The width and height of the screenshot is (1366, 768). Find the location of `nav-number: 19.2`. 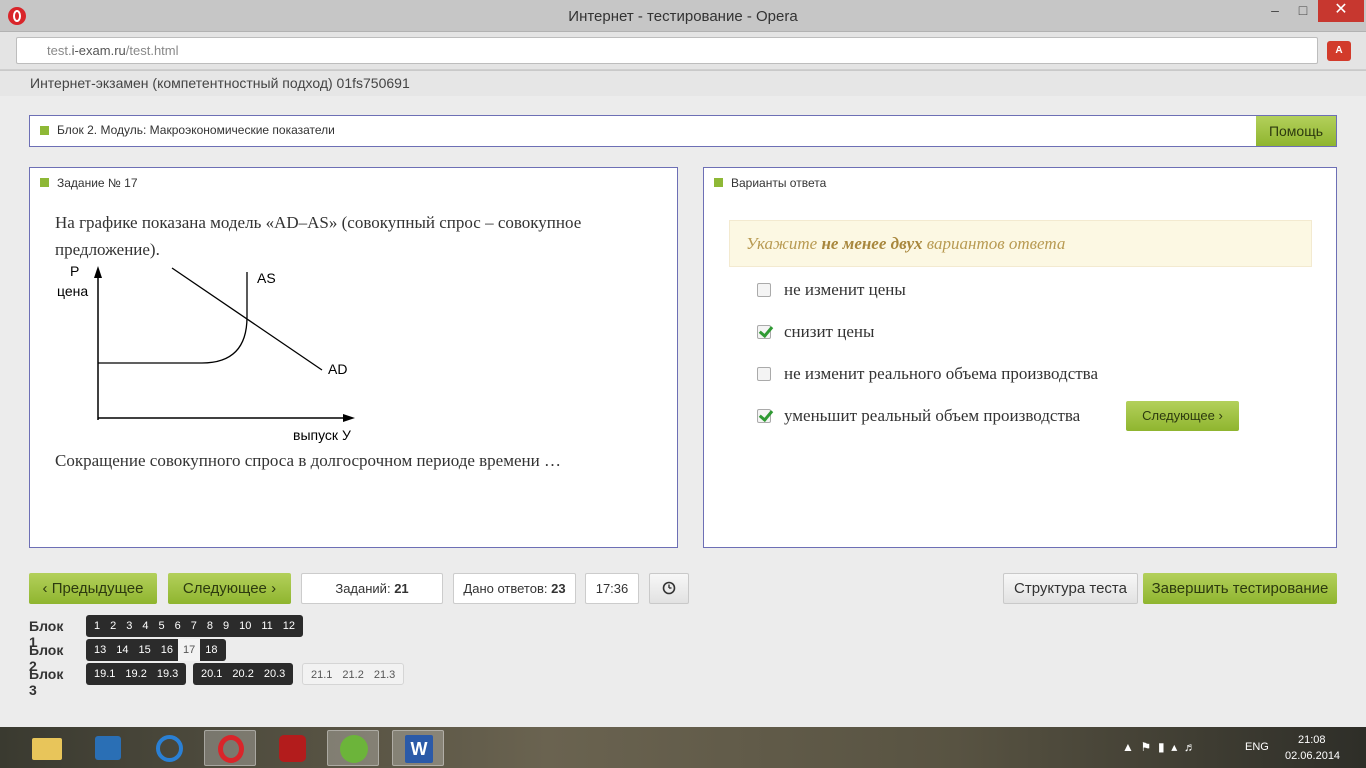

nav-number: 19.2 is located at coordinates (135, 674).